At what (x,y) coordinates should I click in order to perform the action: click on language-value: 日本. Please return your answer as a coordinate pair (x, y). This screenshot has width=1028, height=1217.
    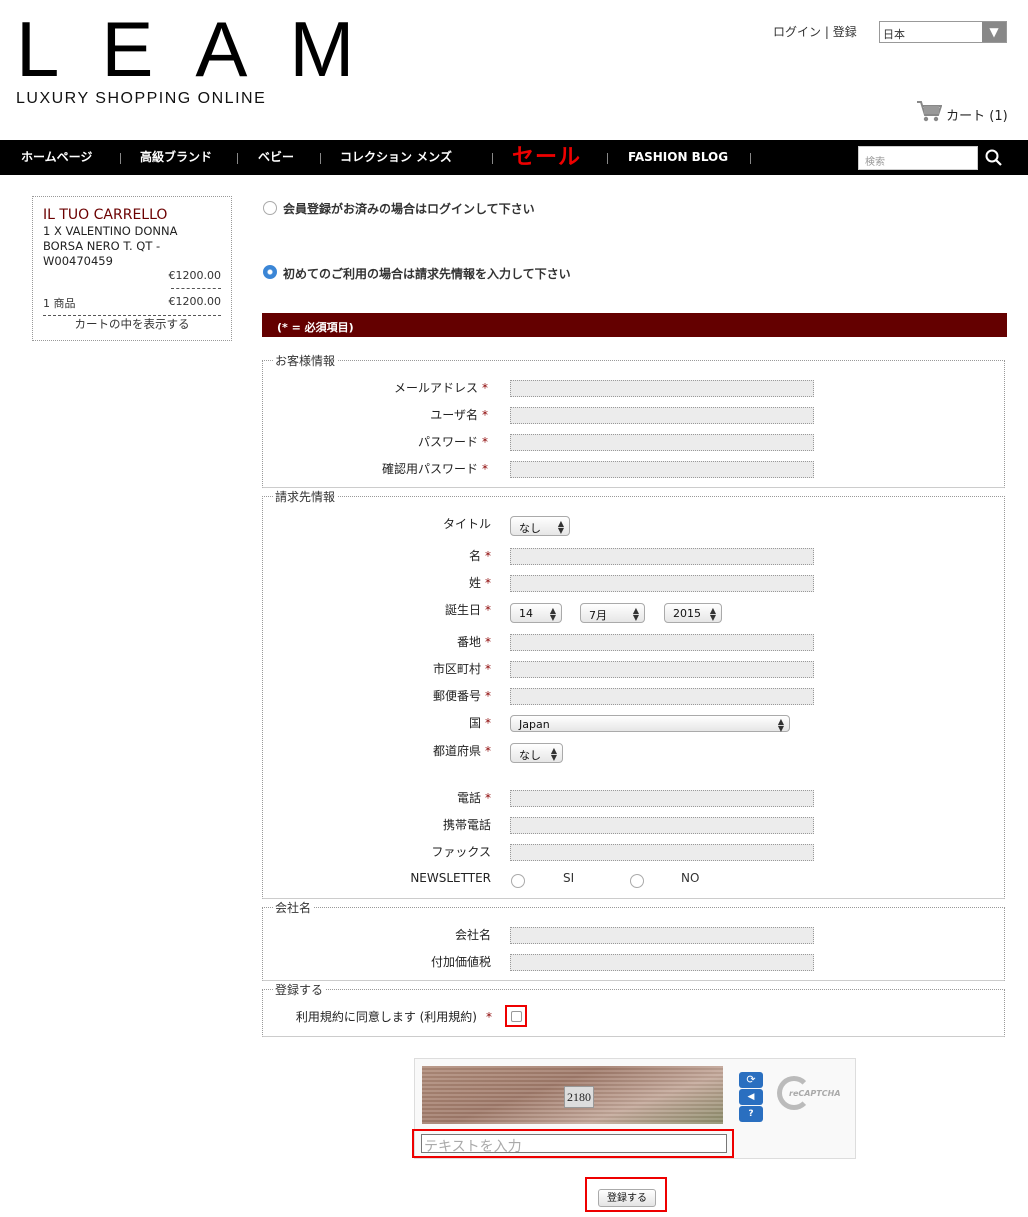
    Looking at the image, I should click on (894, 34).